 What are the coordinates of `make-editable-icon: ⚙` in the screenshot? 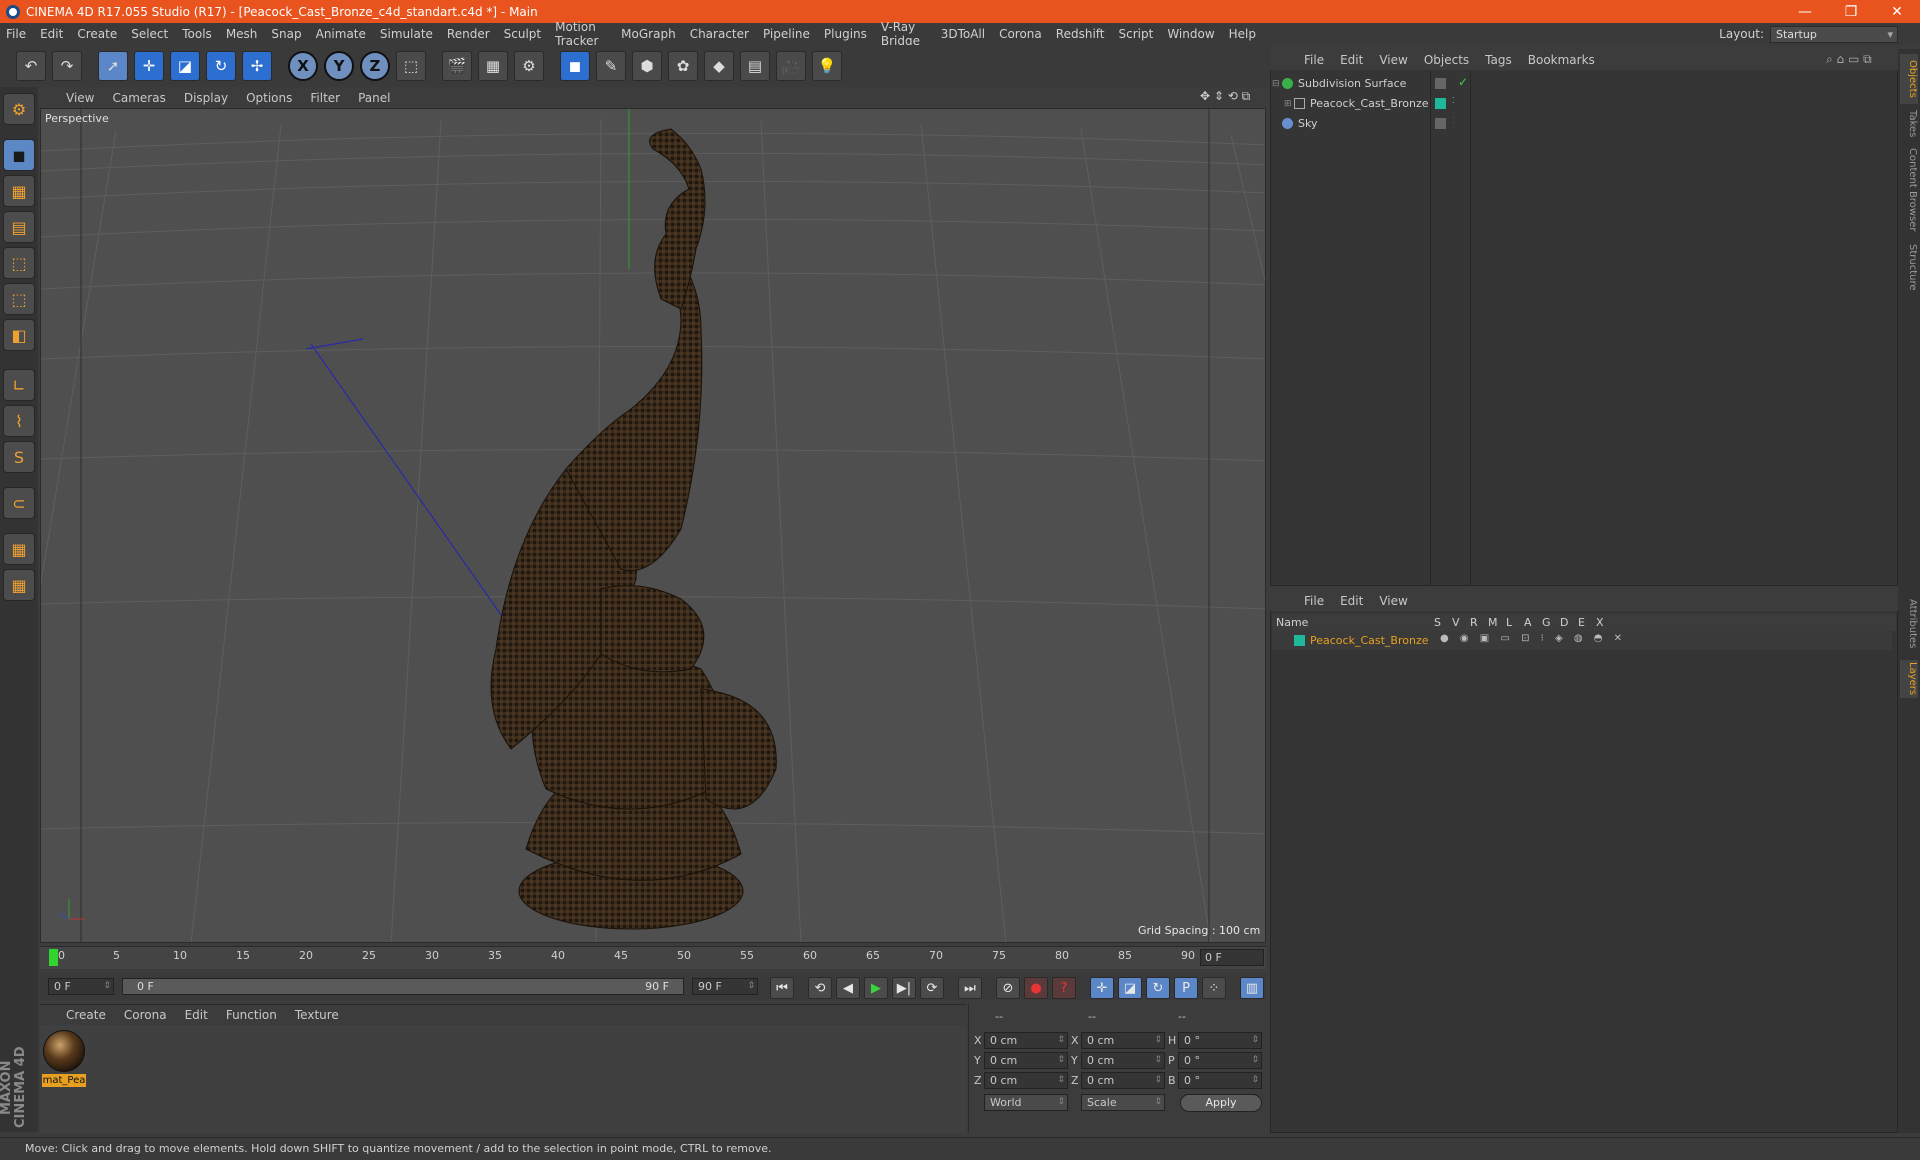 It's located at (19, 109).